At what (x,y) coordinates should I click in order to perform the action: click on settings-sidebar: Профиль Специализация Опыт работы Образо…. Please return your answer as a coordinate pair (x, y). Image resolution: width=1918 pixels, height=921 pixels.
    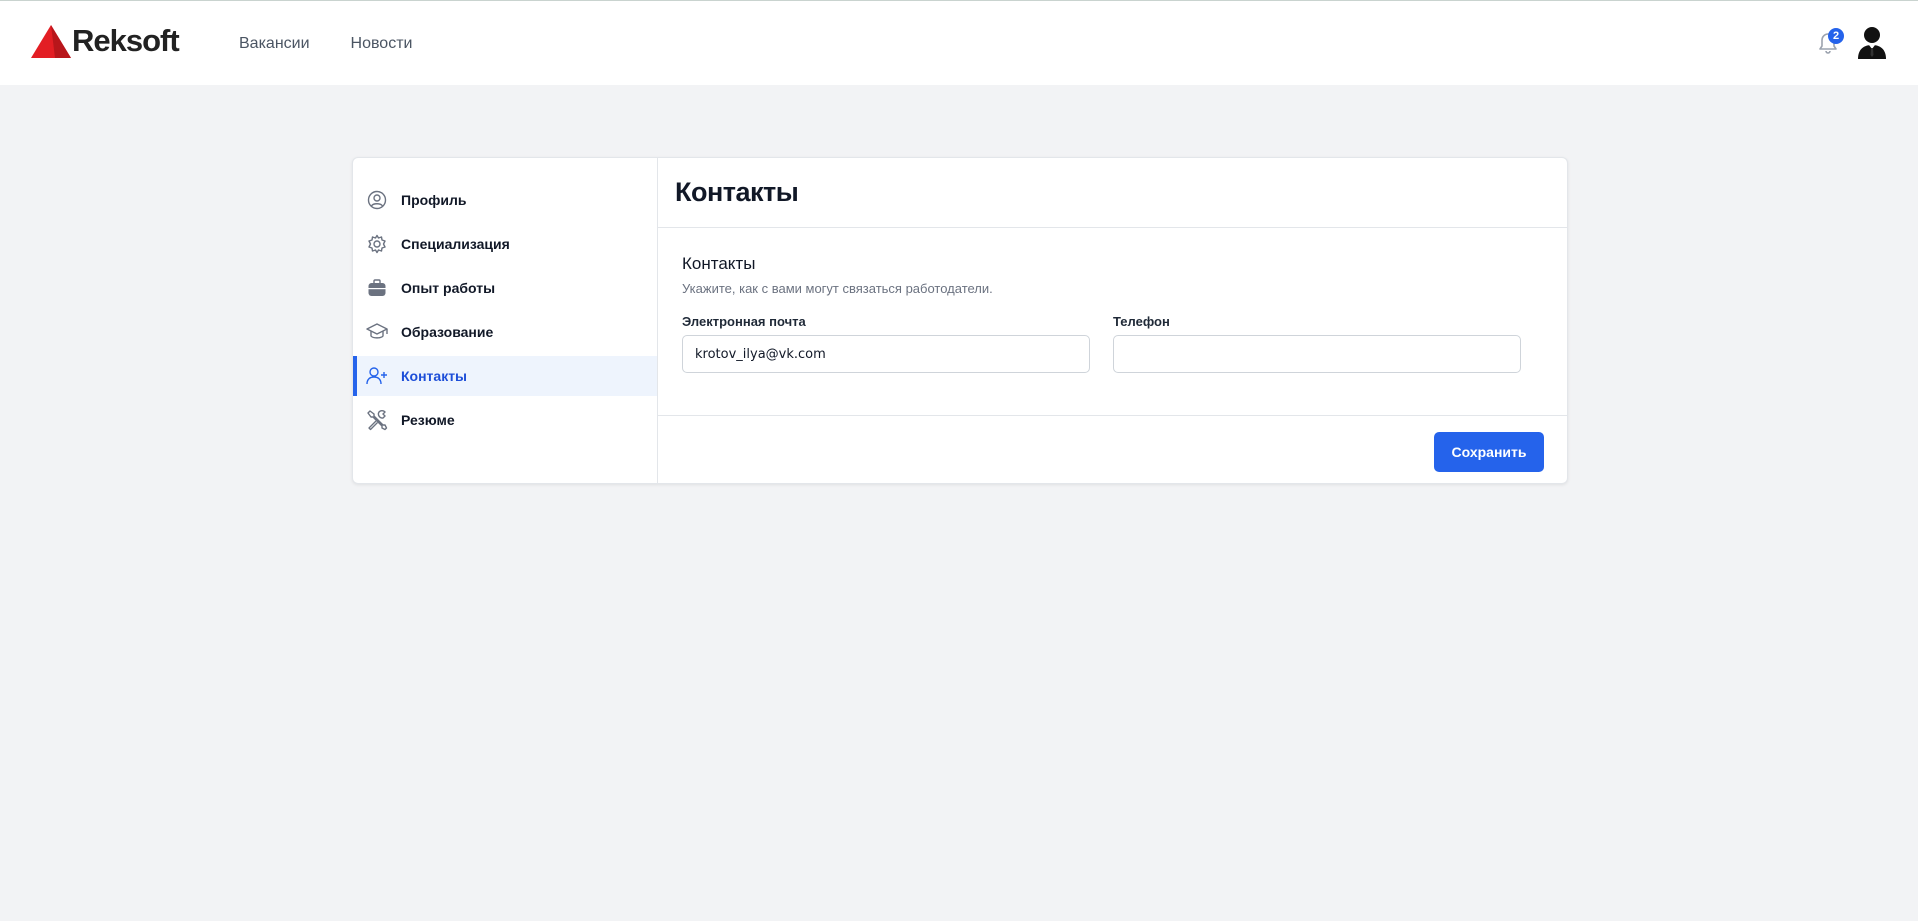
    Looking at the image, I should click on (505, 320).